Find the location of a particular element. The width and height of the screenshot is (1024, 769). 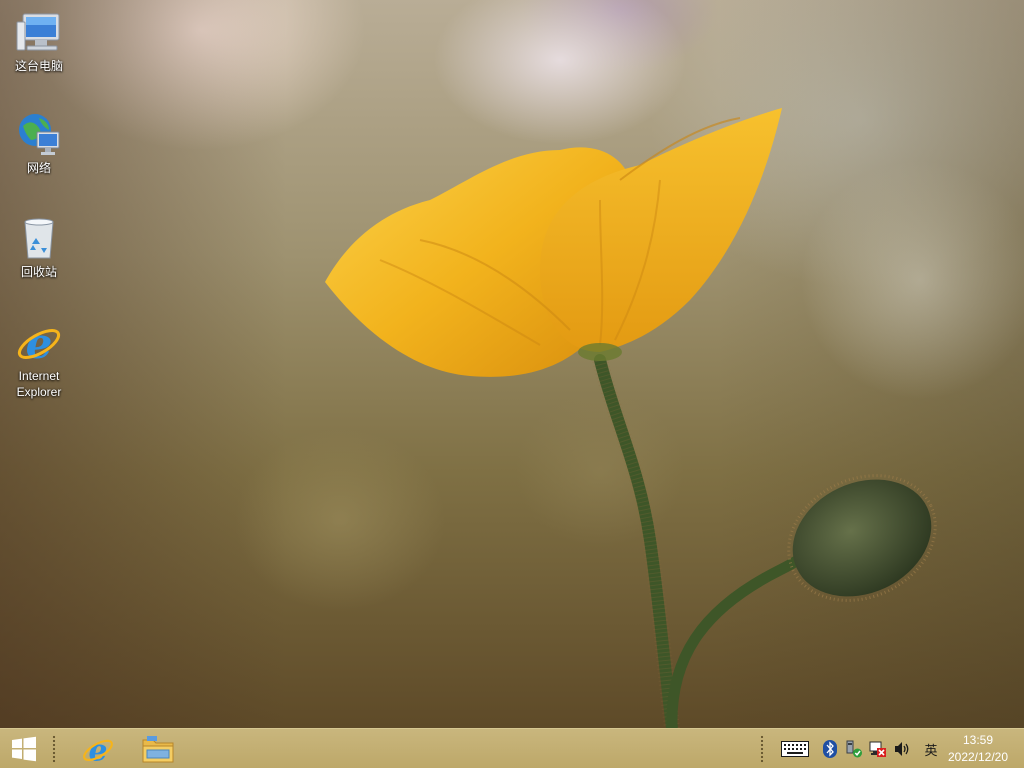

taskbar: e 英 13:59 2022/12/20 is located at coordinates (512, 748).